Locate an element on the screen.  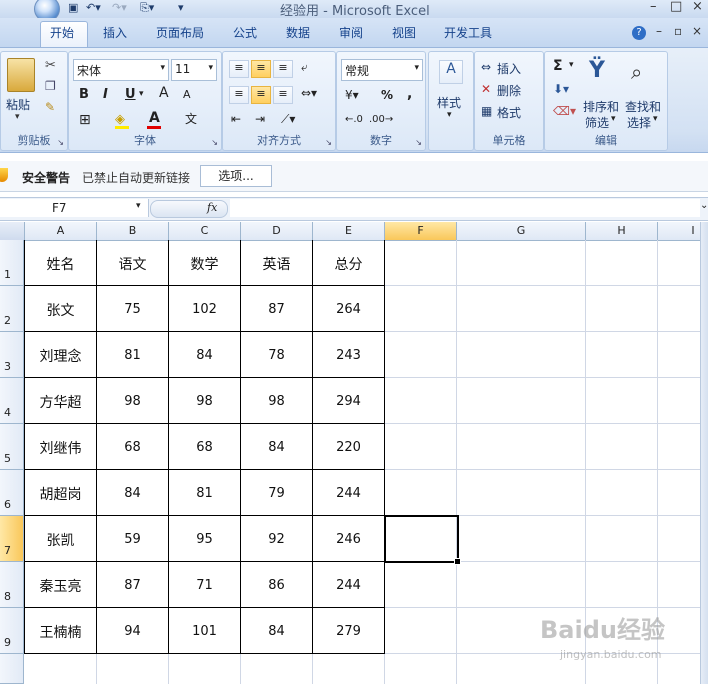
row-header-extra is located at coordinates (12, 669).